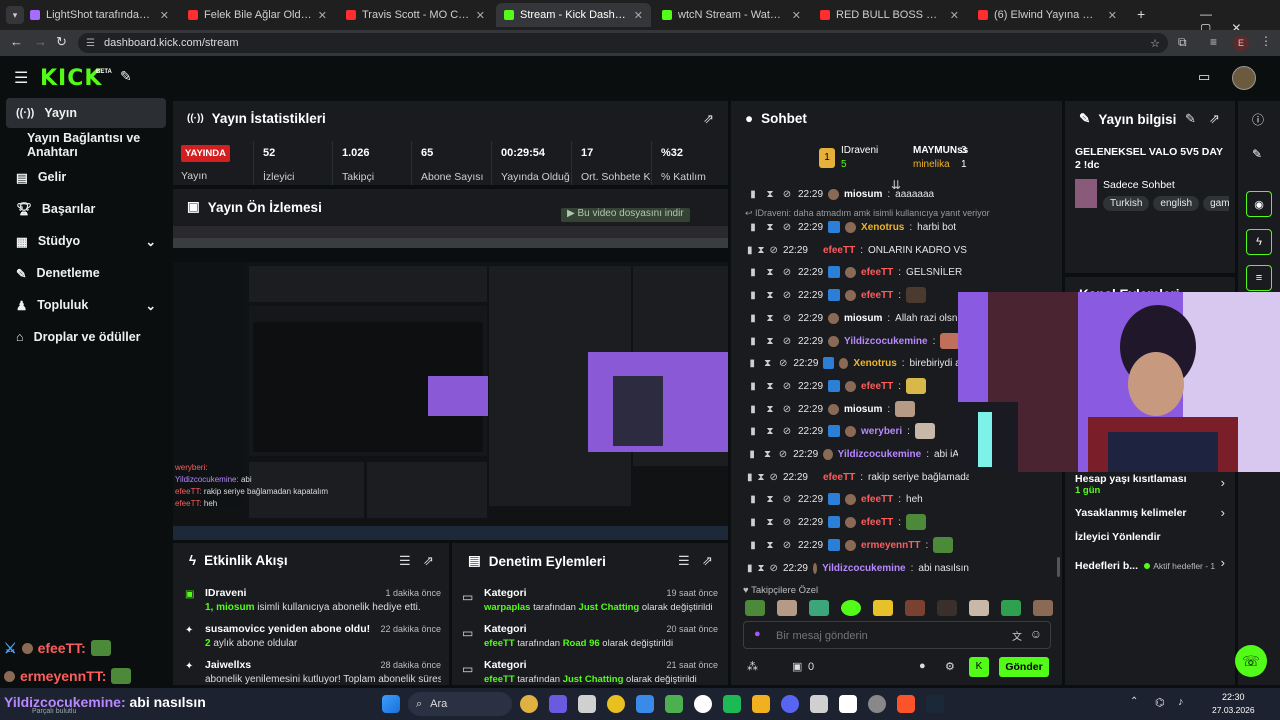  I want to click on tag: Turkish, so click(1126, 203).